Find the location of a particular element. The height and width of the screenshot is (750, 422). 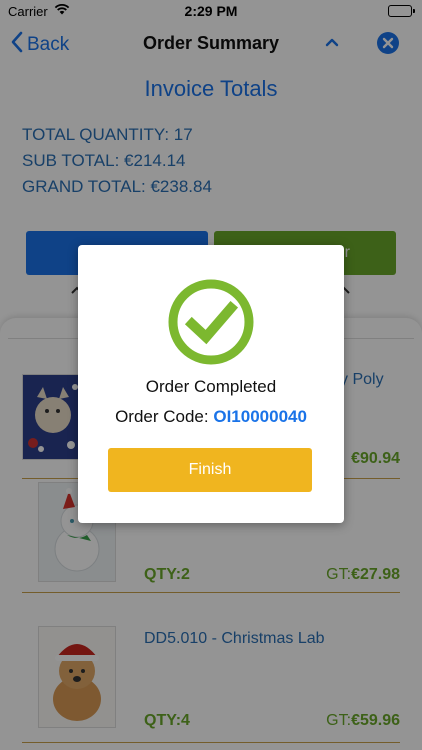

check-circle-icon is located at coordinates (211, 324).